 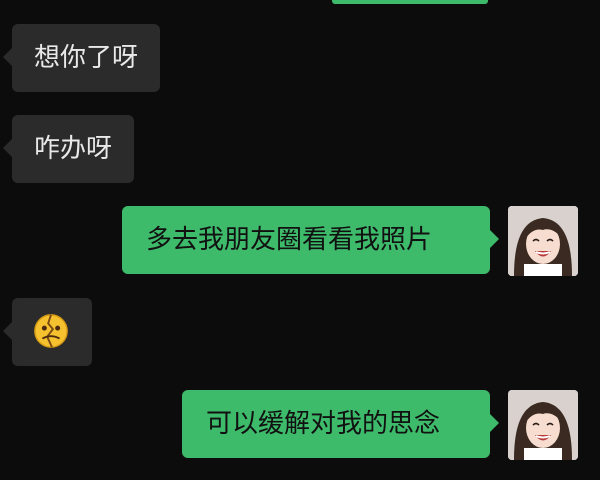 I want to click on message-text: 多去我朋友圈看看我照片, so click(x=289, y=240).